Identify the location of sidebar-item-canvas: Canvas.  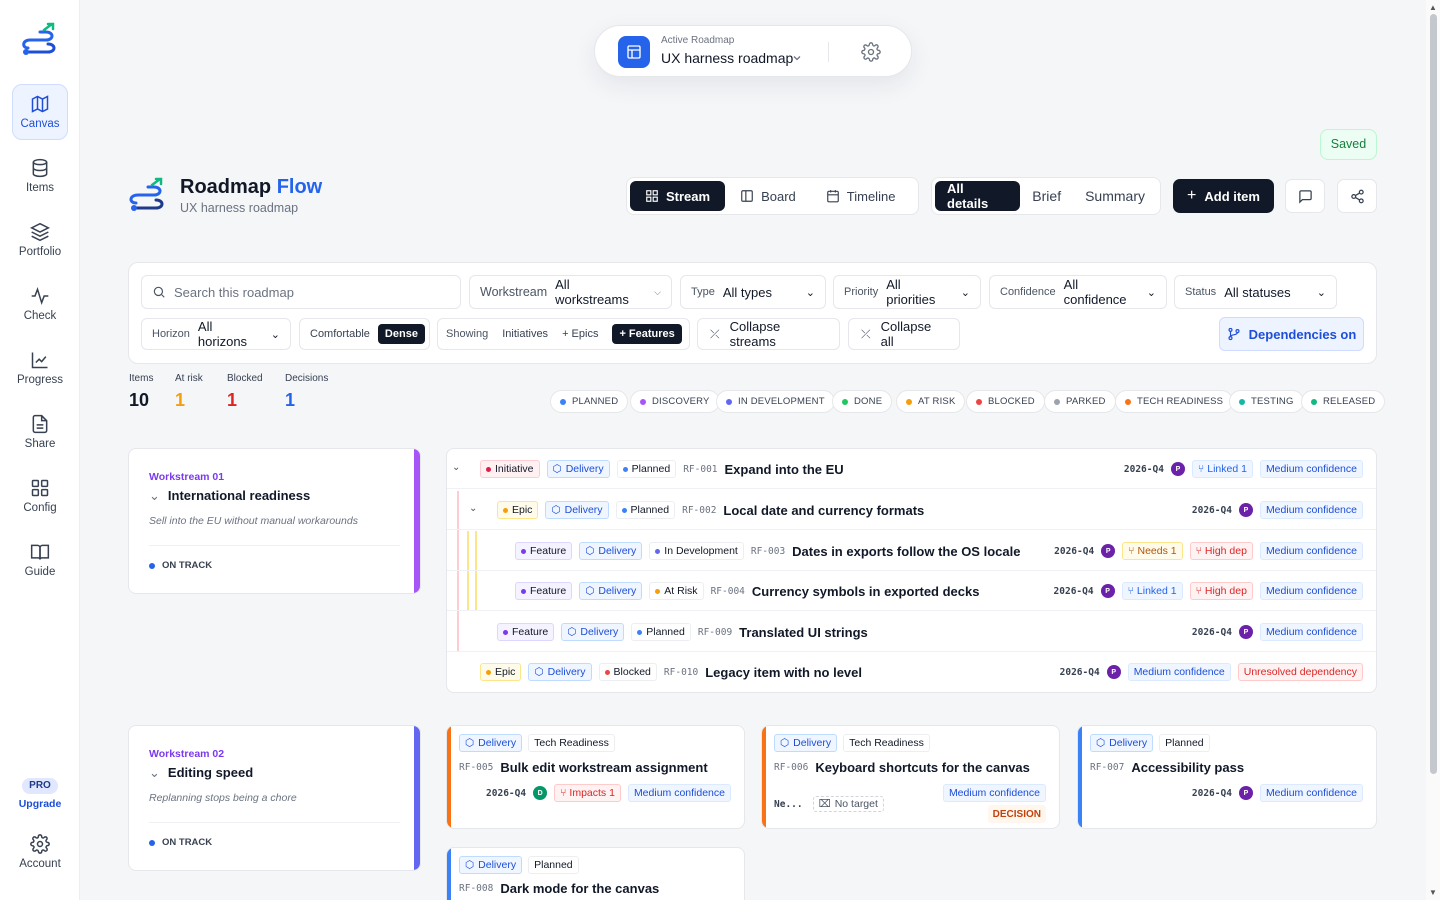
(40, 112).